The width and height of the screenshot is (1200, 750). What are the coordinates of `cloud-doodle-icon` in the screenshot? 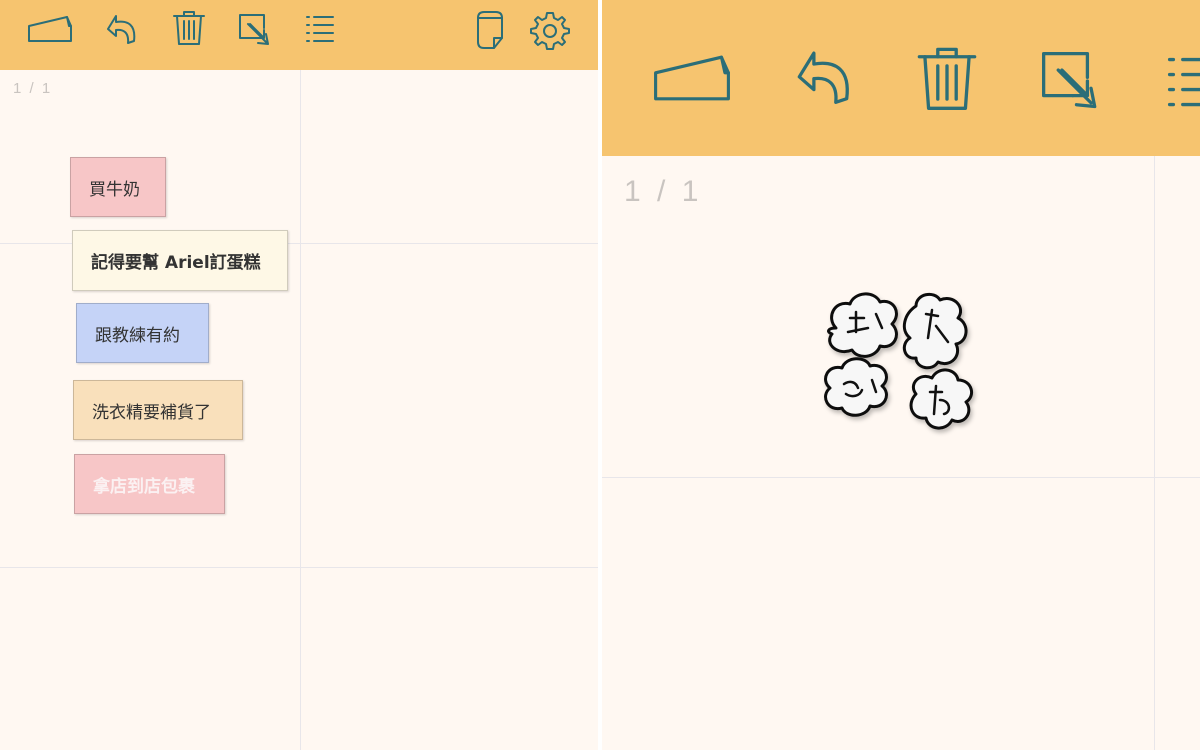 It's located at (899, 361).